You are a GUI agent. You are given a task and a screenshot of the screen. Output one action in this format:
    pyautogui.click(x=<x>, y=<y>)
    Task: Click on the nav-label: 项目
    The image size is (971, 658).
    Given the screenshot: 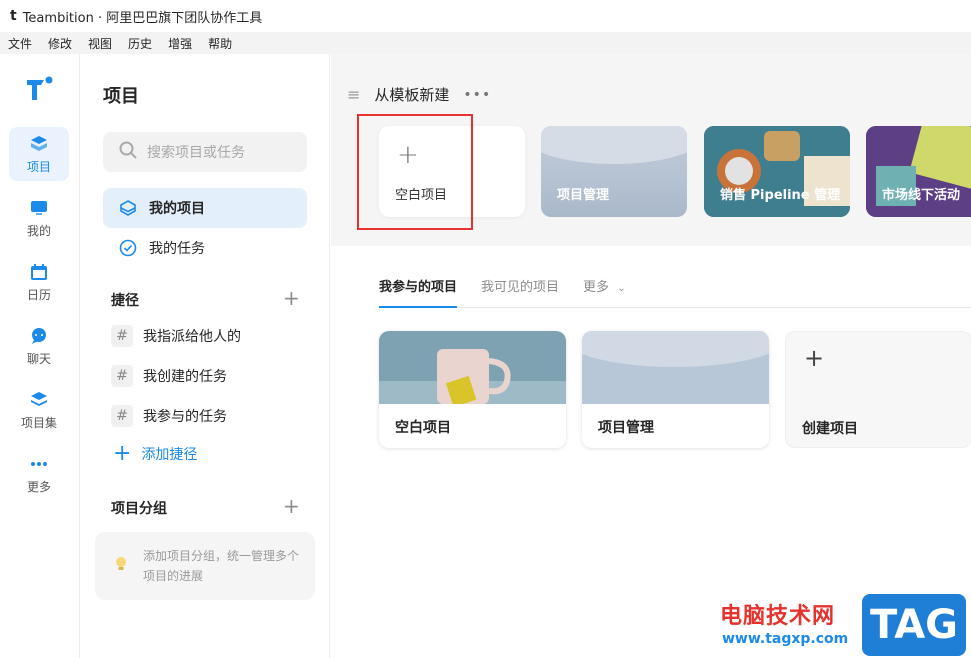 What is the action you would take?
    pyautogui.click(x=38, y=166)
    